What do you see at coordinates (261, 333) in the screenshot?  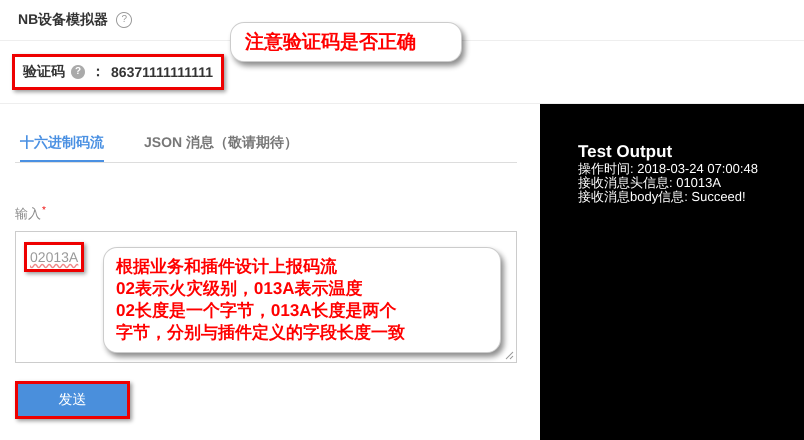 I see `callout-text: 字节，分别与插件定义的字段长度一致` at bounding box center [261, 333].